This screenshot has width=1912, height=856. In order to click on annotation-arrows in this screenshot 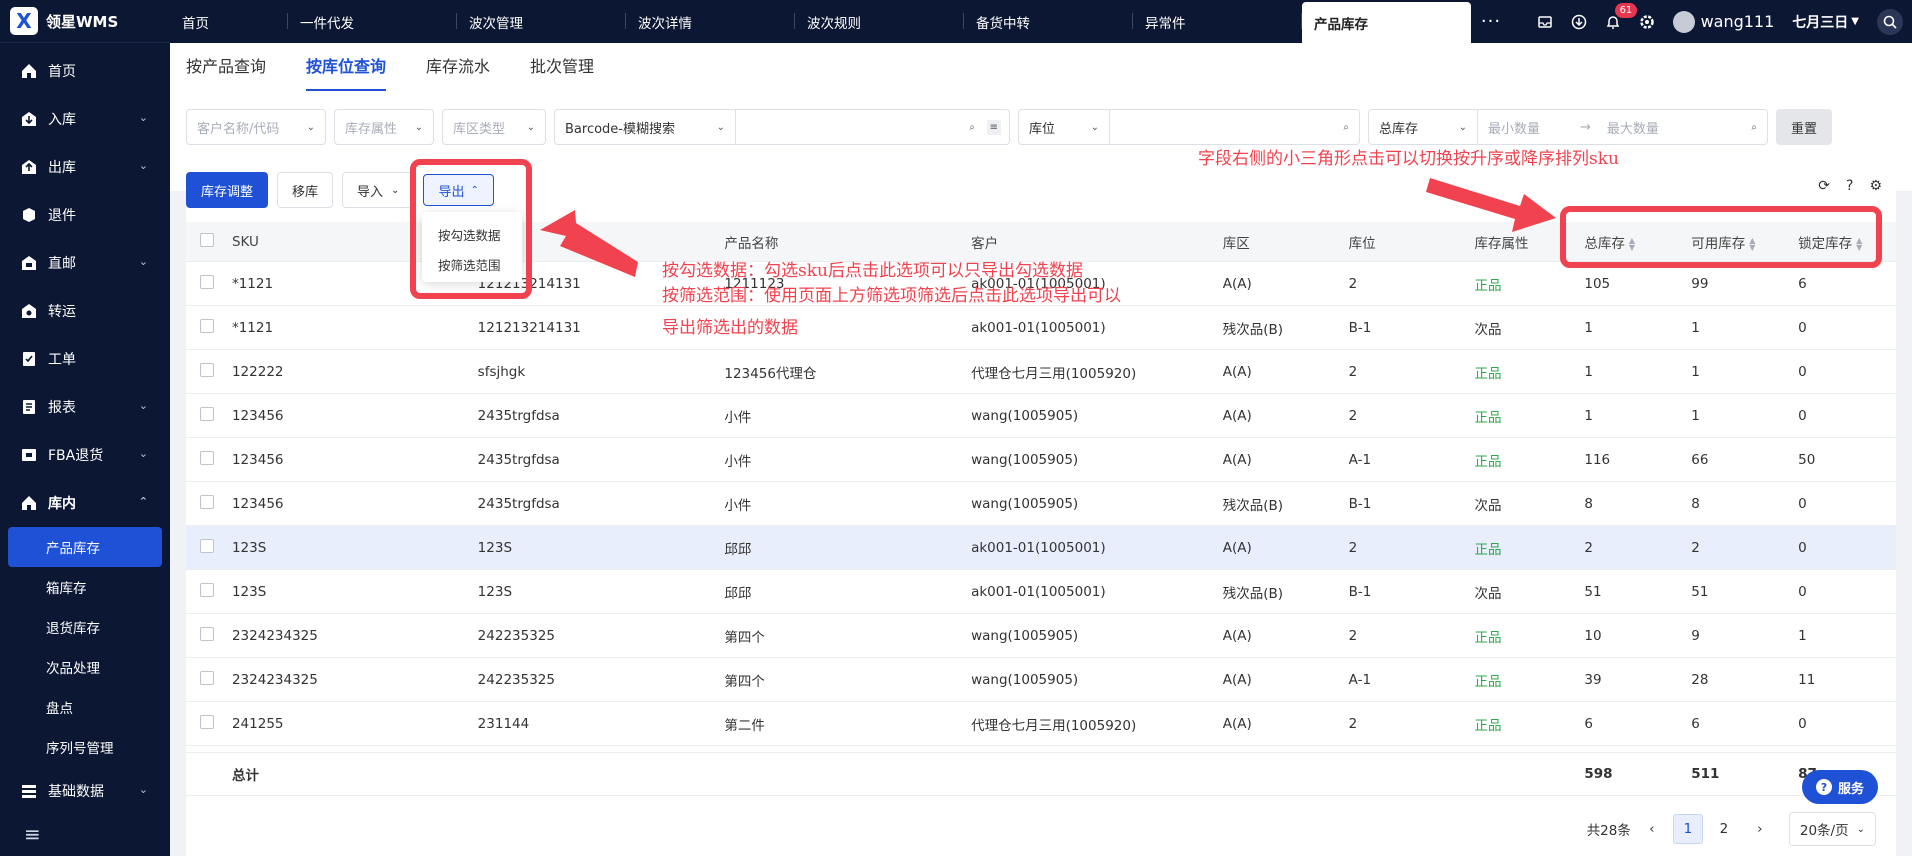, I will do `click(1048, 227)`.